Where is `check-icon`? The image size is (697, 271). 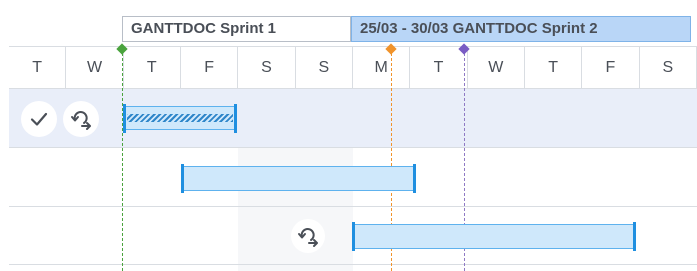
check-icon is located at coordinates (39, 119).